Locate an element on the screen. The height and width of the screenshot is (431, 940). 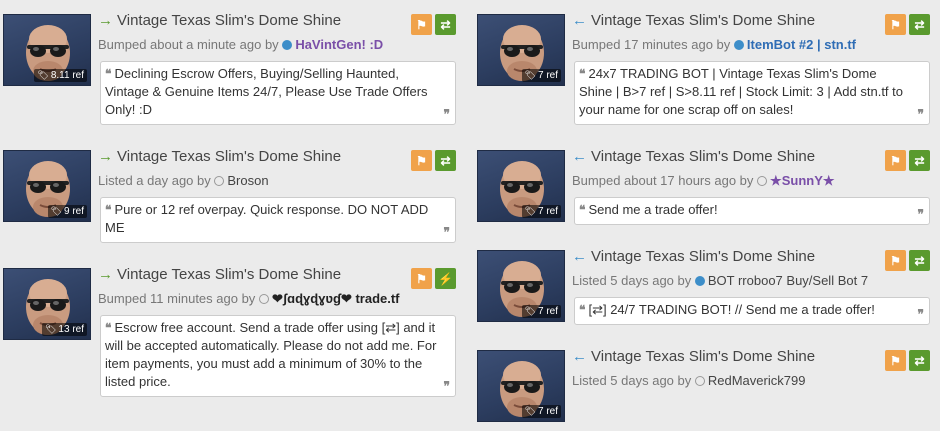
price-badge: 🏷 13 ref is located at coordinates (64, 329).